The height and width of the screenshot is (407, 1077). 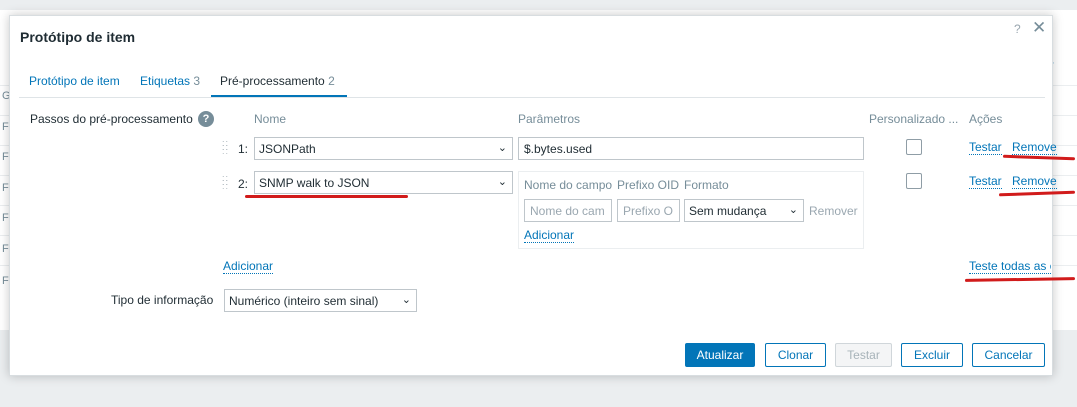 I want to click on param-header-format: Formato, so click(x=706, y=185).